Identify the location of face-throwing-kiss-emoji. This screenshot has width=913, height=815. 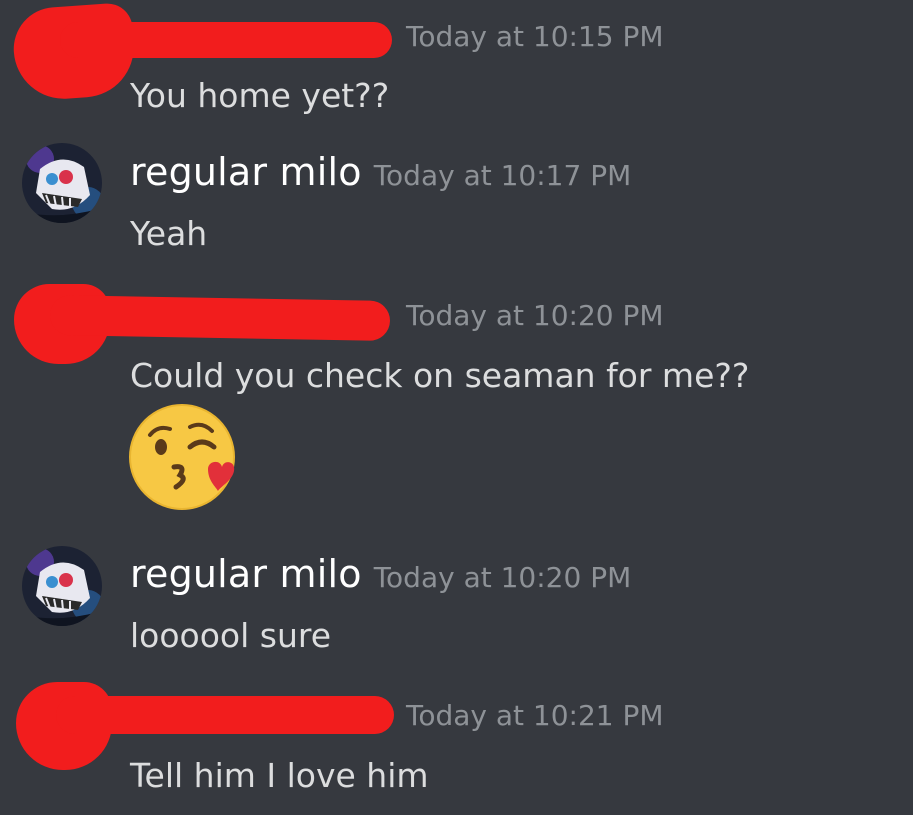
(182, 457).